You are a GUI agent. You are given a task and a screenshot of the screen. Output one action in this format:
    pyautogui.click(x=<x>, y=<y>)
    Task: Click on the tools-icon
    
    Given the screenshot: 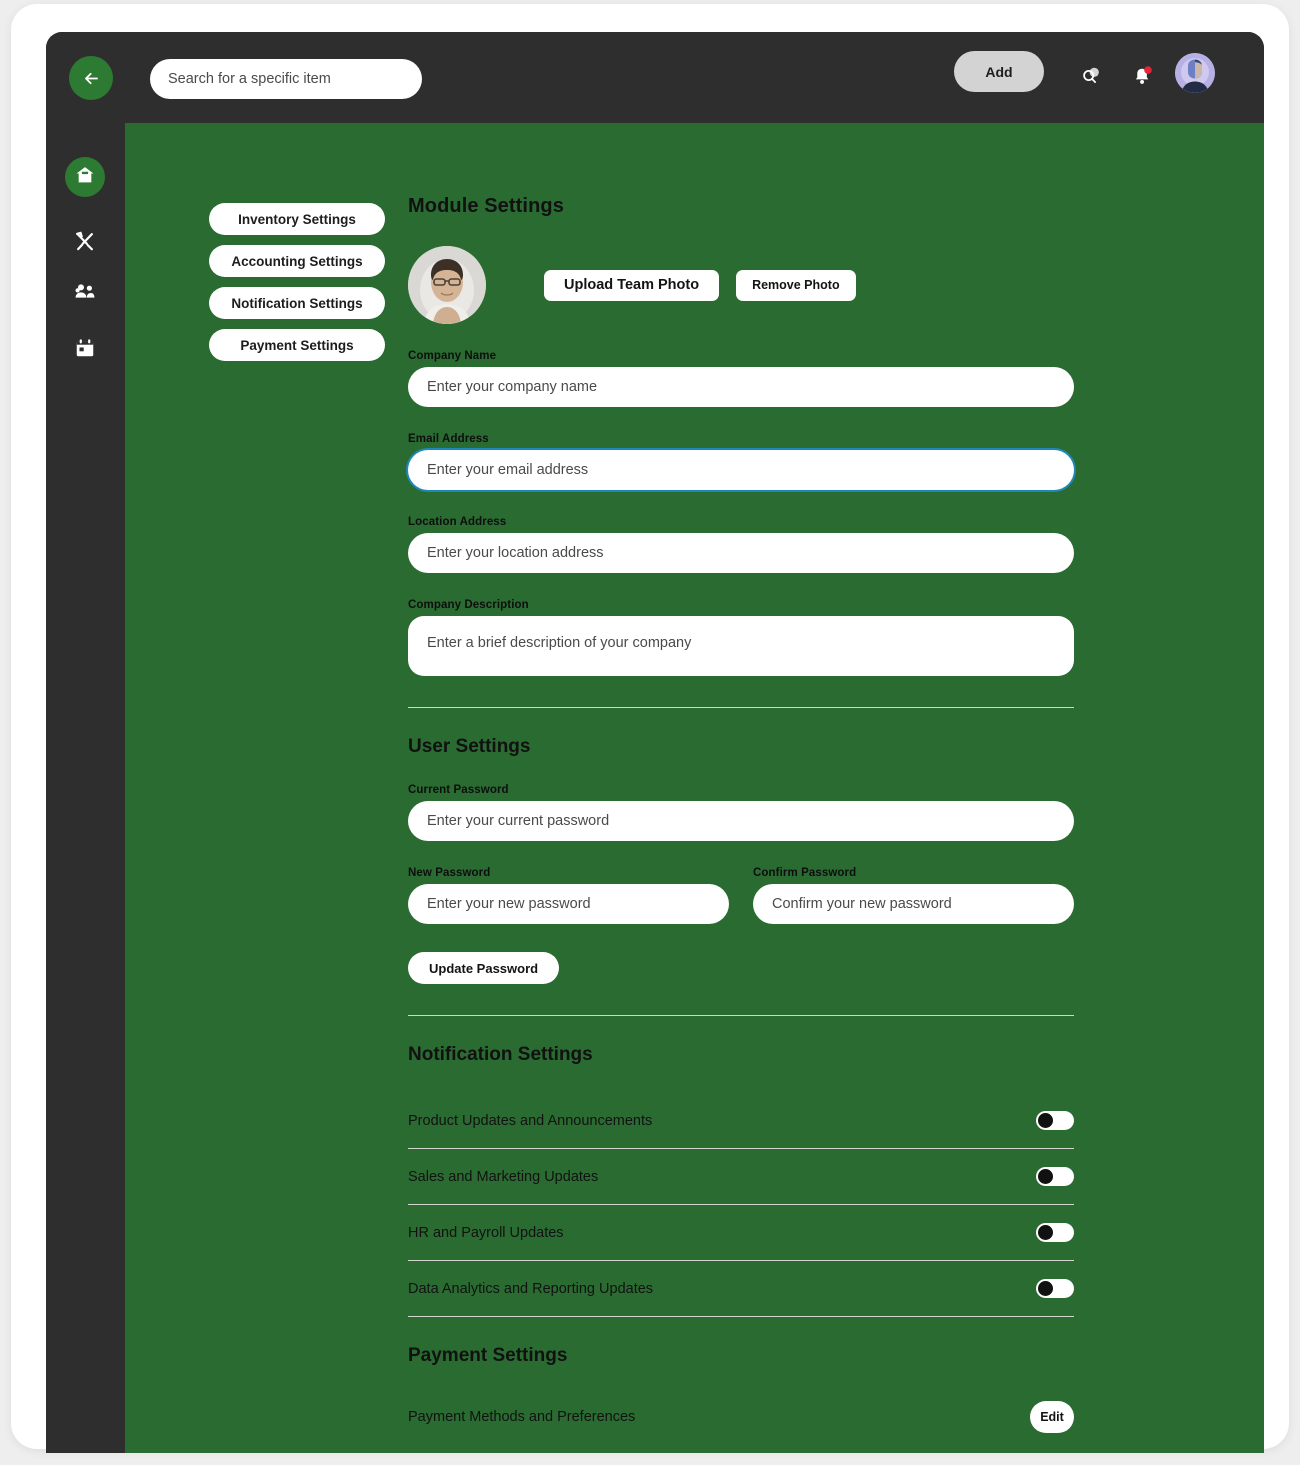 What is the action you would take?
    pyautogui.click(x=85, y=243)
    